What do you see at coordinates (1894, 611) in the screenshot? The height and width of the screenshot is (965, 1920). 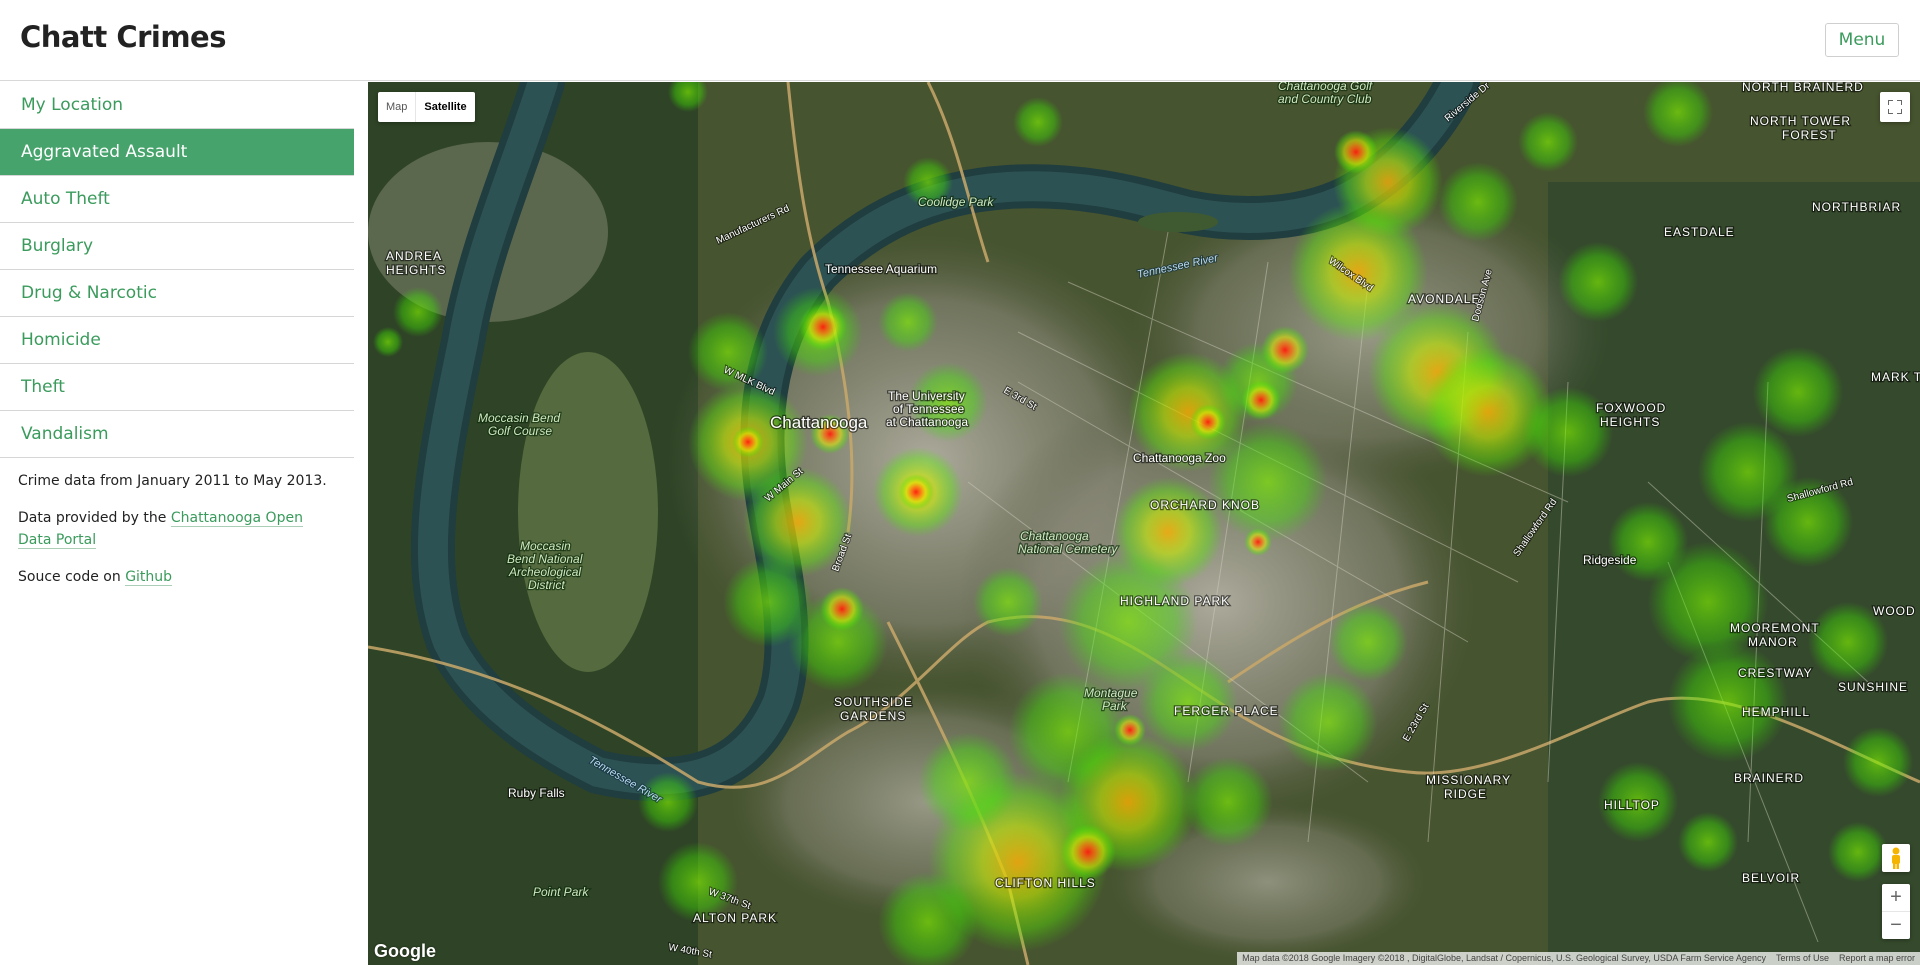 I see `label-wood: WOOD` at bounding box center [1894, 611].